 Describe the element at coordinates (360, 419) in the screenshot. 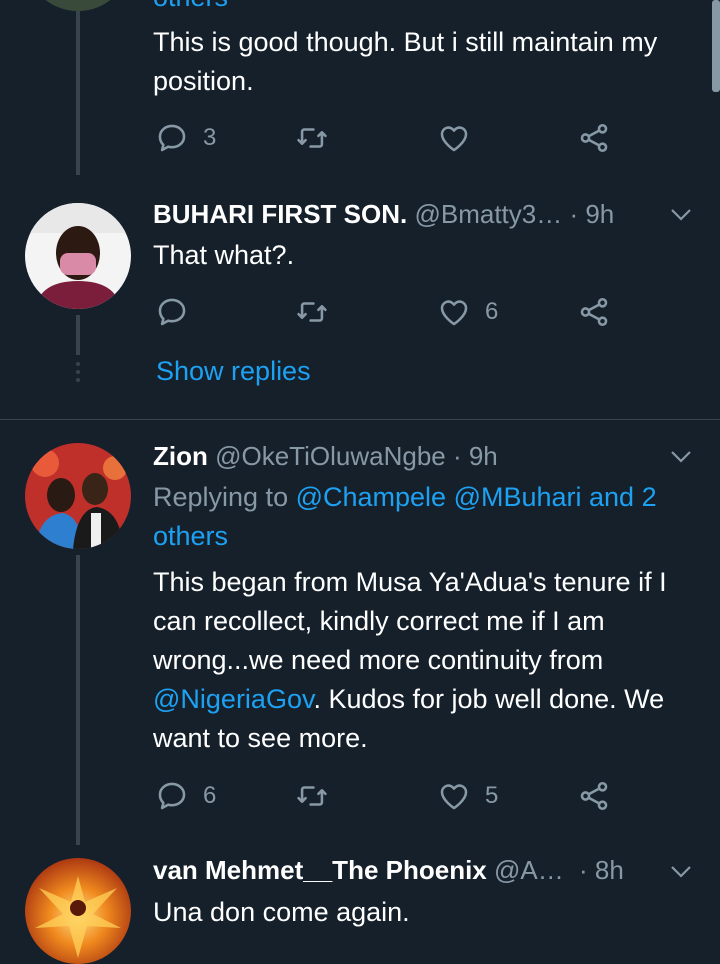

I see `divider` at that location.